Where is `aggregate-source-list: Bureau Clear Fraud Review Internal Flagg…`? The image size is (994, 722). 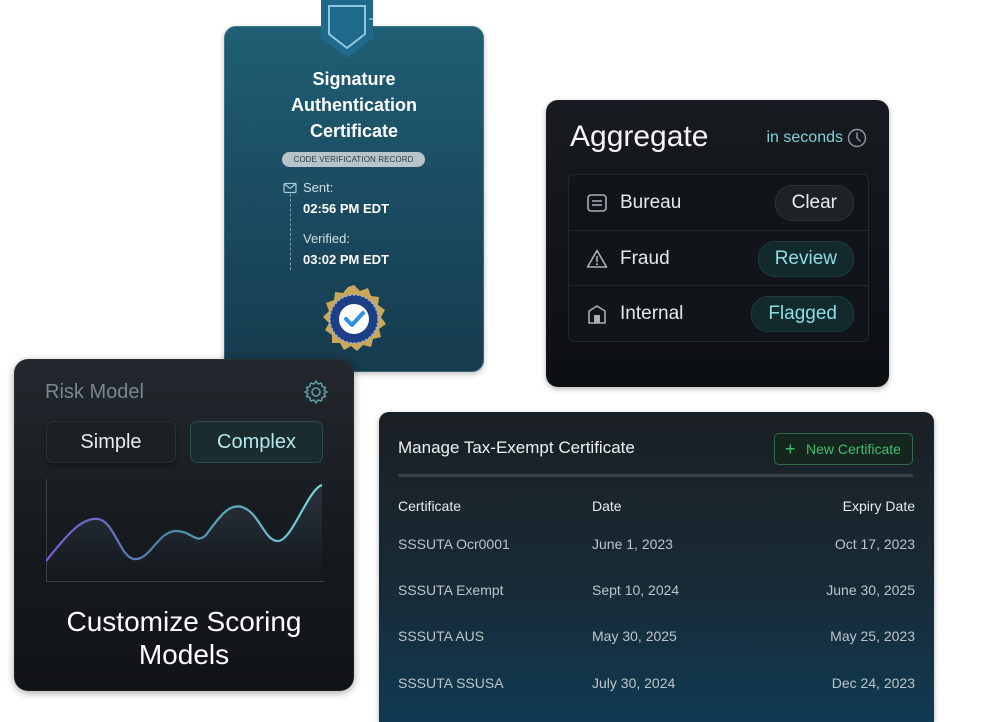 aggregate-source-list: Bureau Clear Fraud Review Internal Flagg… is located at coordinates (718, 258).